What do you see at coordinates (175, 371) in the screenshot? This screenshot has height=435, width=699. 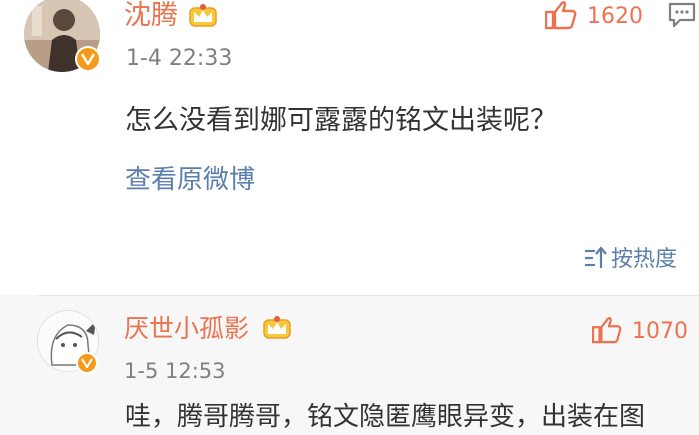 I see `reply-time: 1-5 12:53` at bounding box center [175, 371].